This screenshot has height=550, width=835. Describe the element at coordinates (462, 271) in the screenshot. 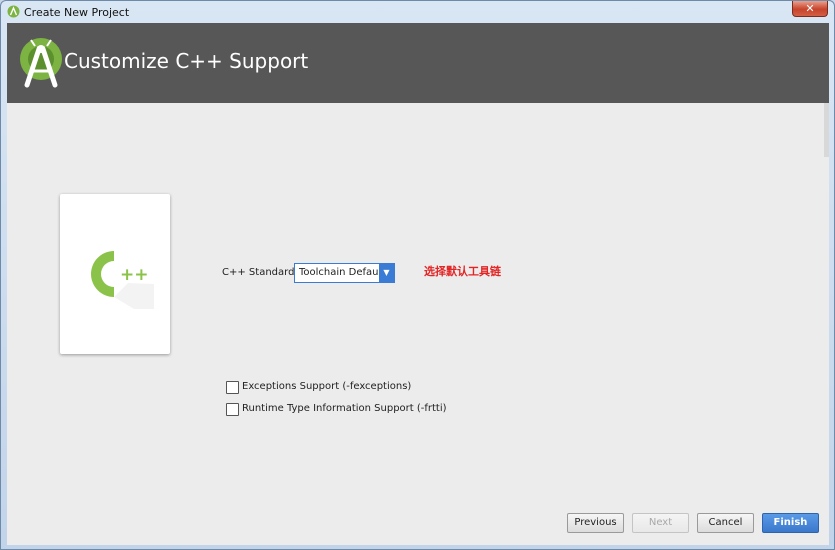

I see `red-annotation: 选择默认工具链` at that location.